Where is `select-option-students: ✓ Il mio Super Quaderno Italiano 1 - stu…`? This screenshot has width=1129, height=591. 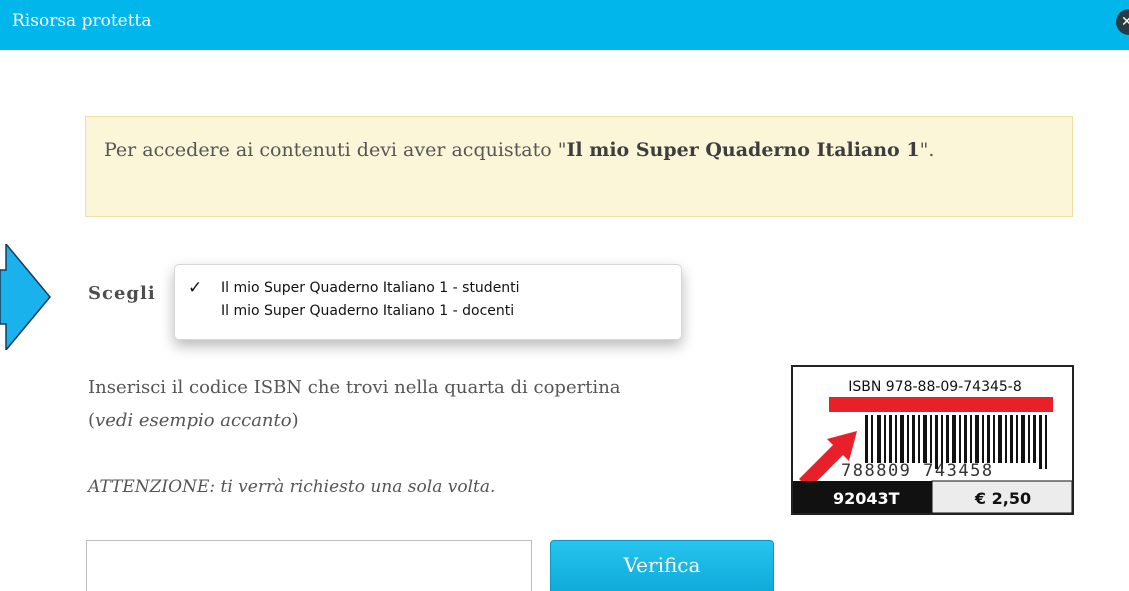
select-option-students: ✓ Il mio Super Quaderno Italiano 1 - stu… is located at coordinates (428, 288).